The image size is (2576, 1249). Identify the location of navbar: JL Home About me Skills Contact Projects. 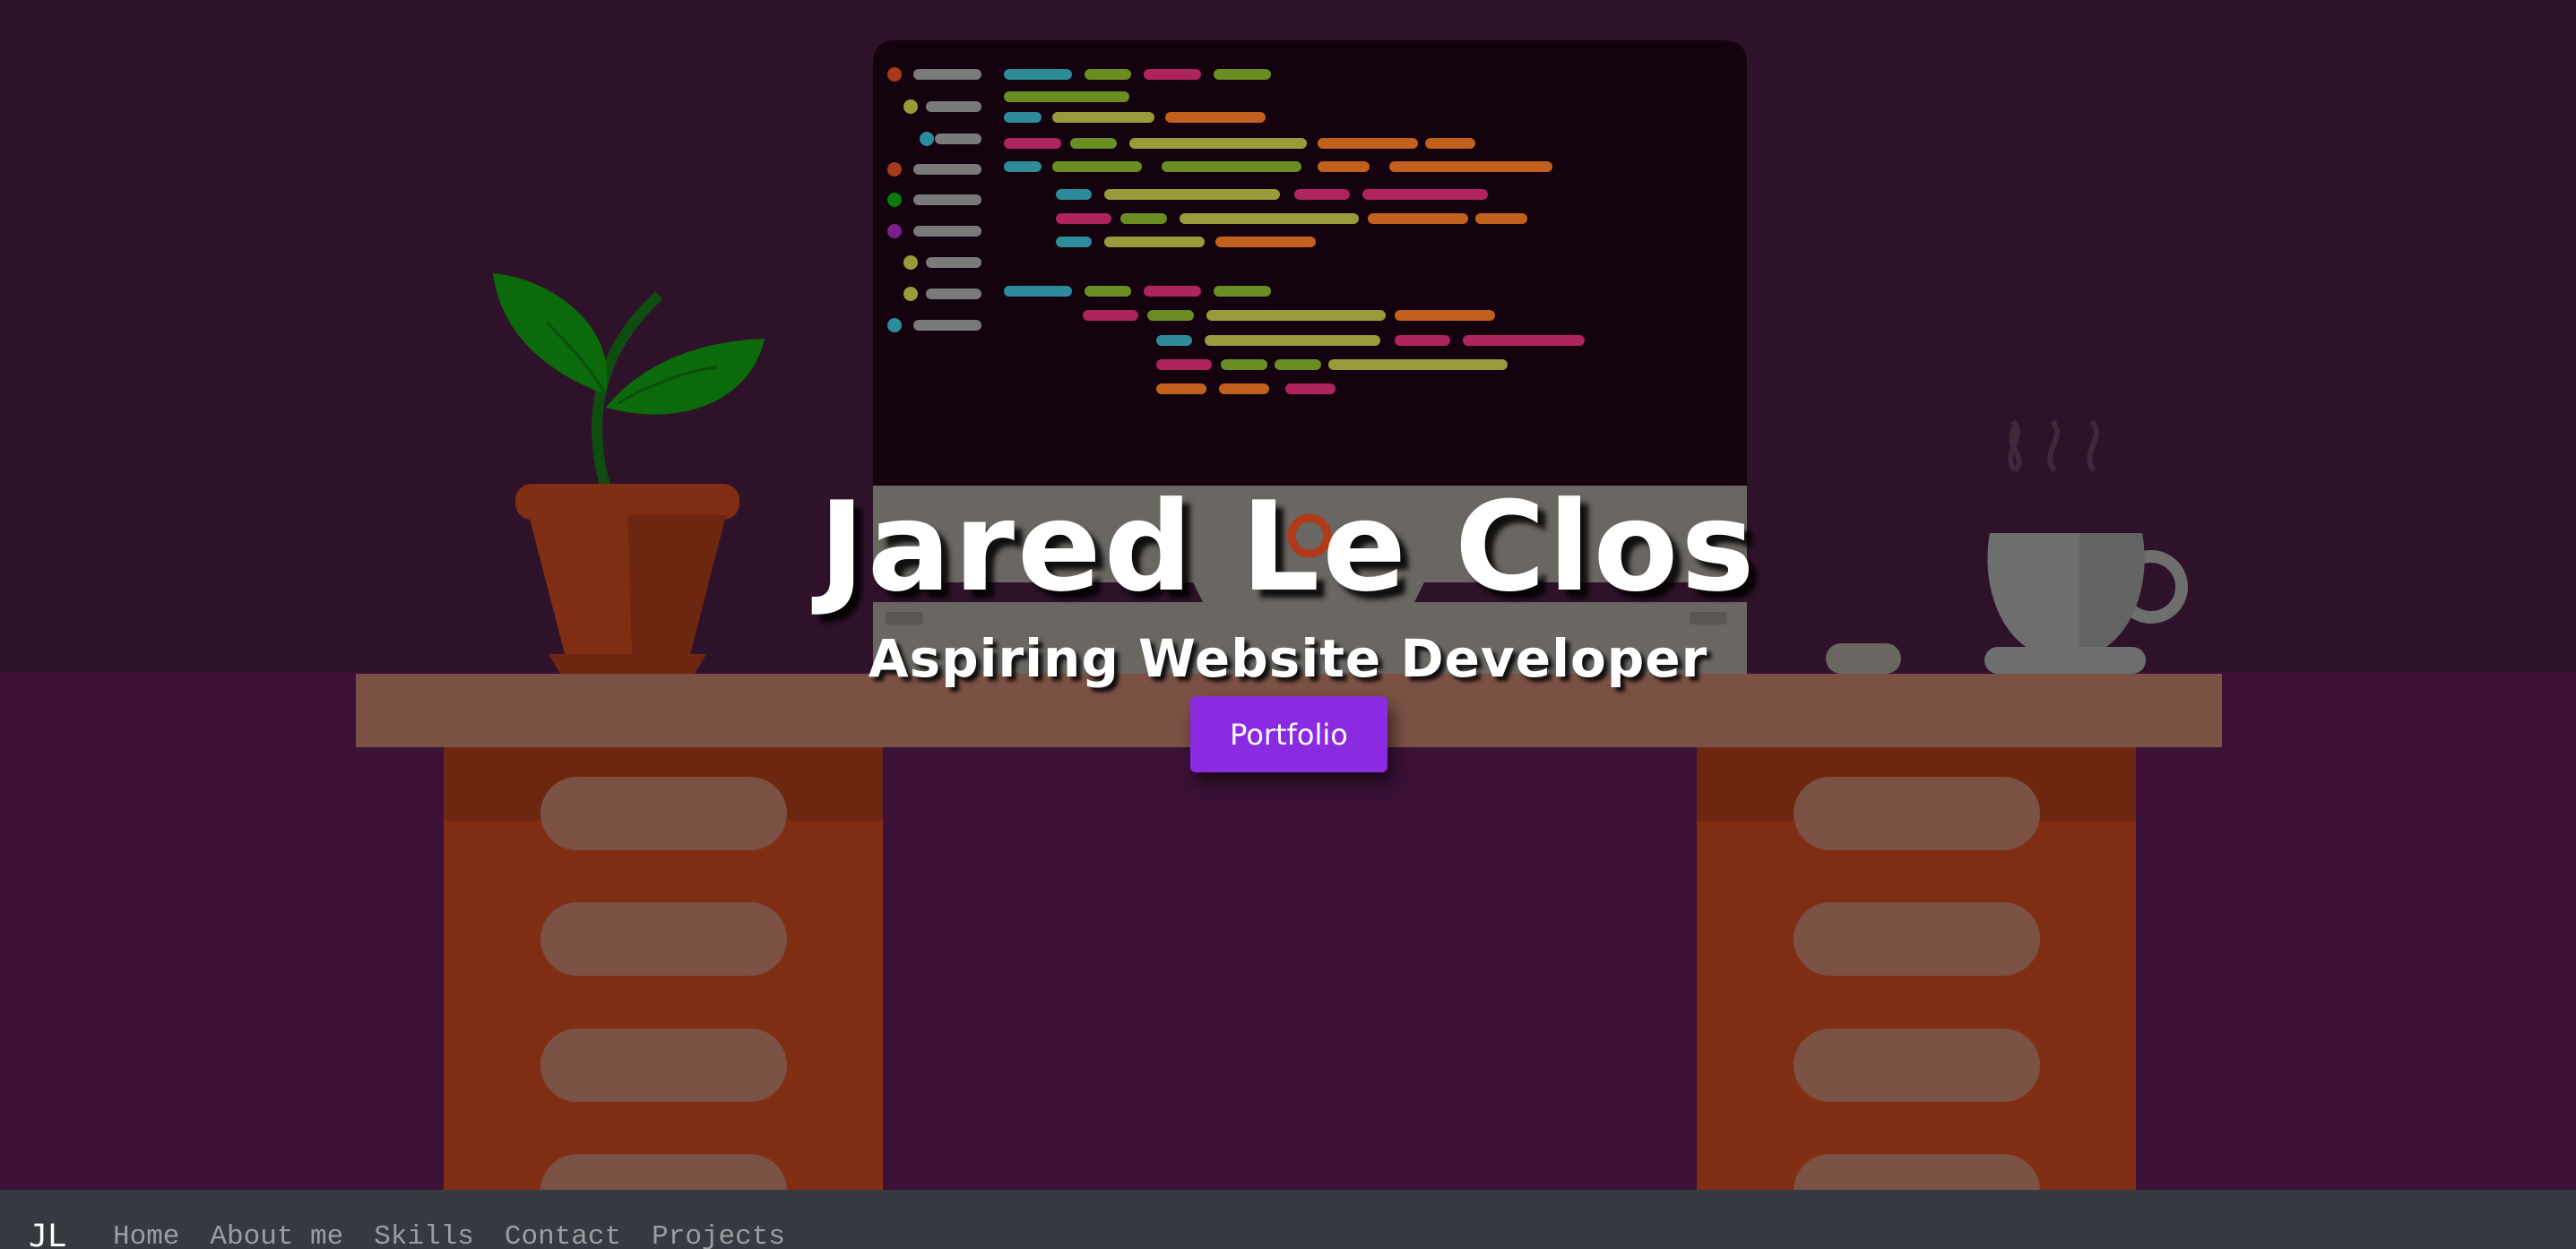
(1288, 1219).